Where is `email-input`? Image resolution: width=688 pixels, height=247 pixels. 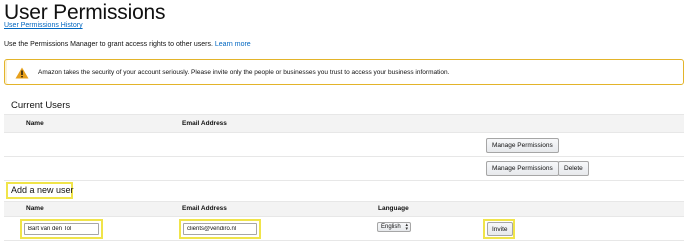 email-input is located at coordinates (220, 229).